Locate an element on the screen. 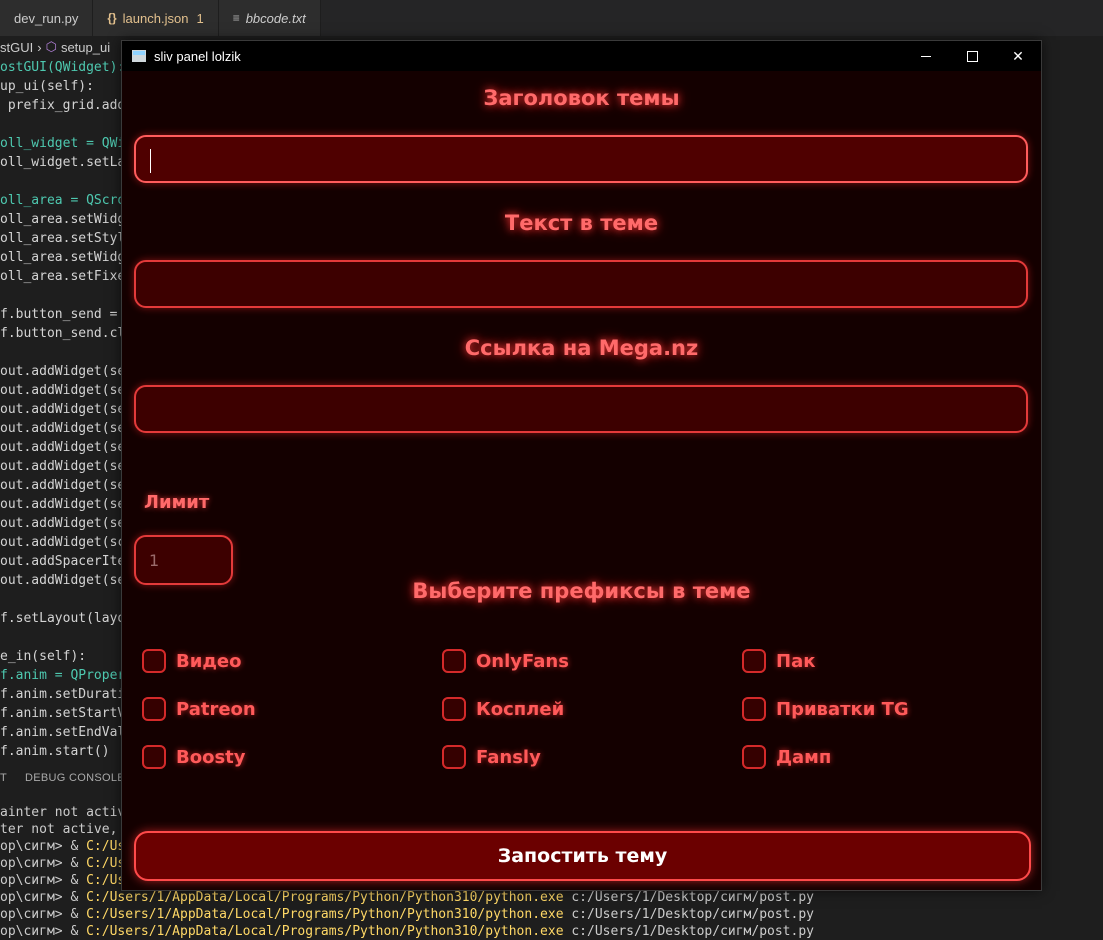  code-line: up_ui(self): is located at coordinates (47, 86).